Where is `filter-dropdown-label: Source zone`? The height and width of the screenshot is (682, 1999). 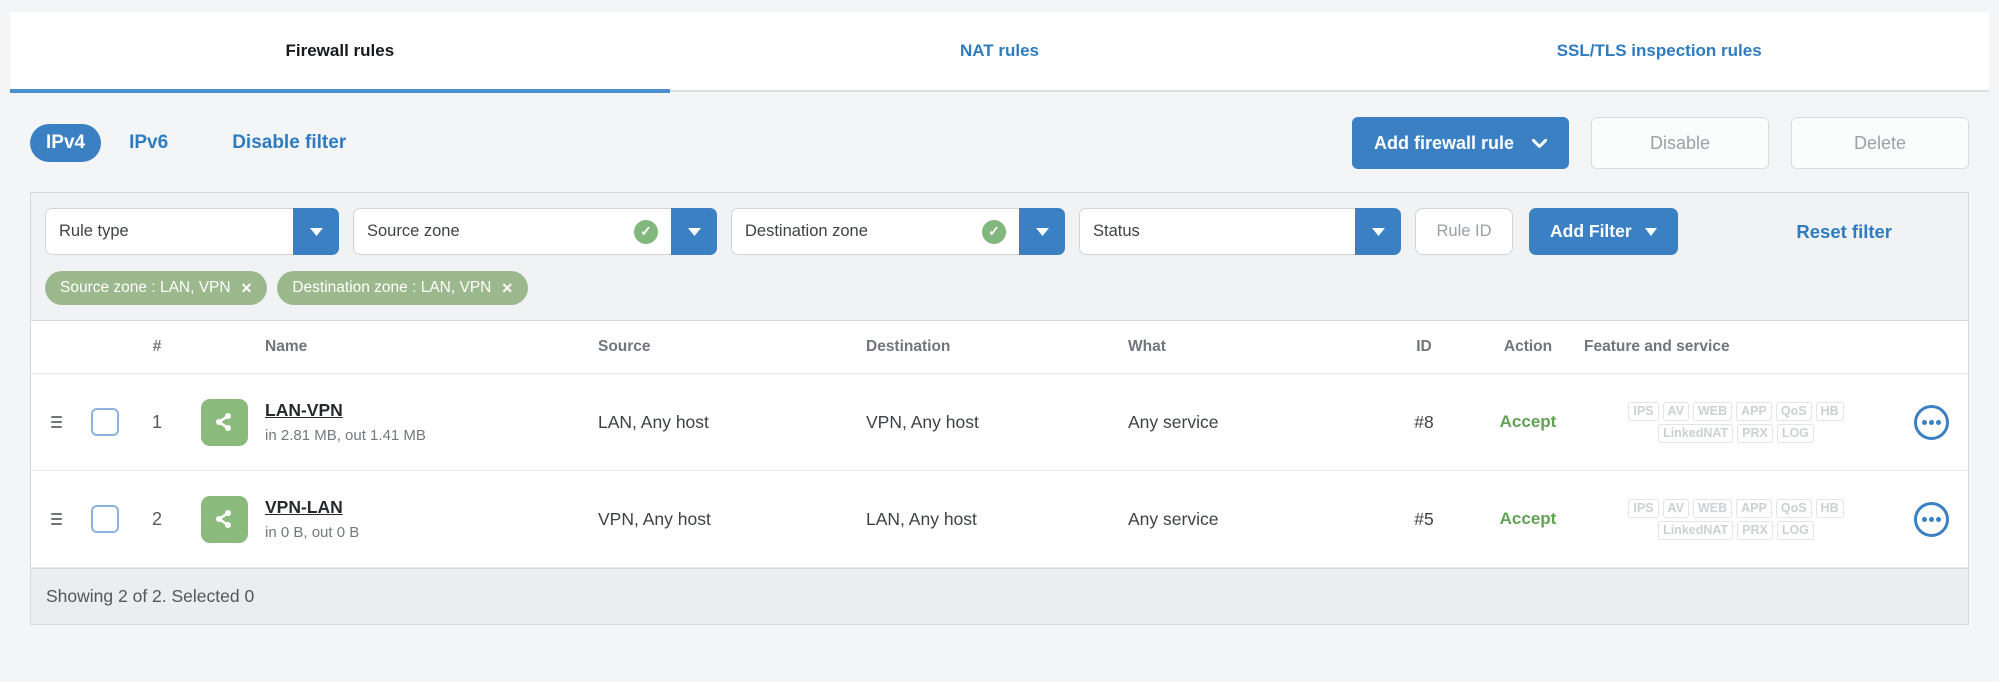
filter-dropdown-label: Source zone is located at coordinates (413, 231).